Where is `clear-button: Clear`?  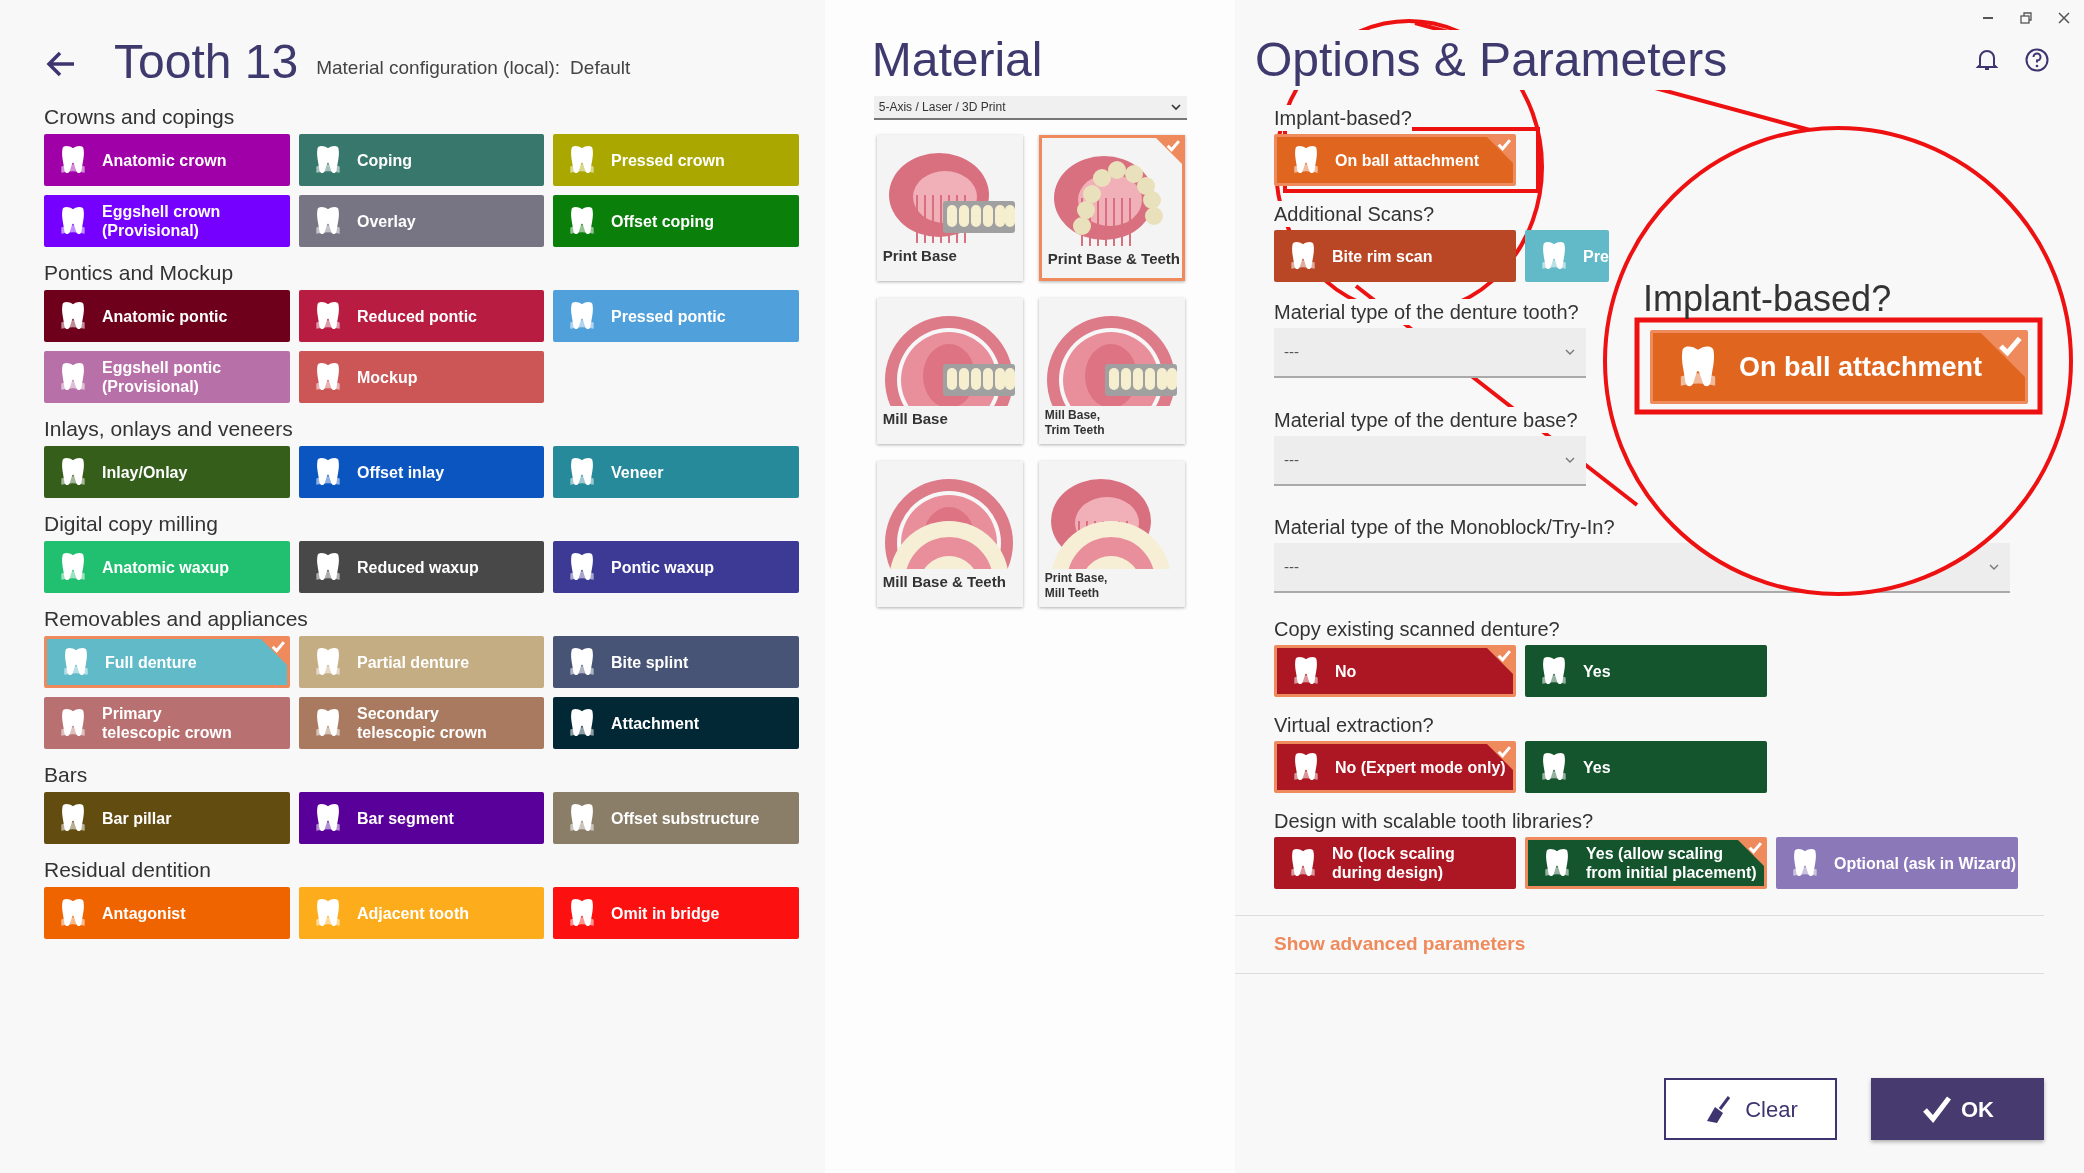 clear-button: Clear is located at coordinates (1750, 1109).